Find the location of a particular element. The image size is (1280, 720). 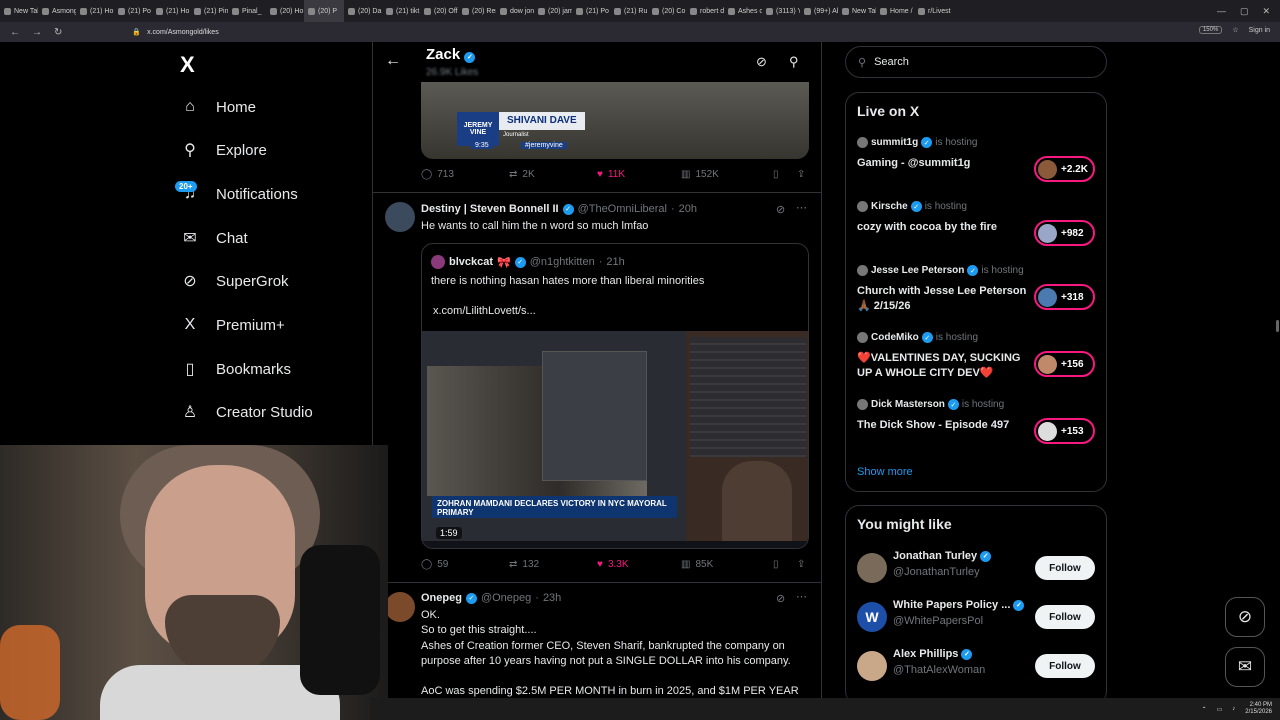

more-options-icon: ⋯ is located at coordinates (801, 596).